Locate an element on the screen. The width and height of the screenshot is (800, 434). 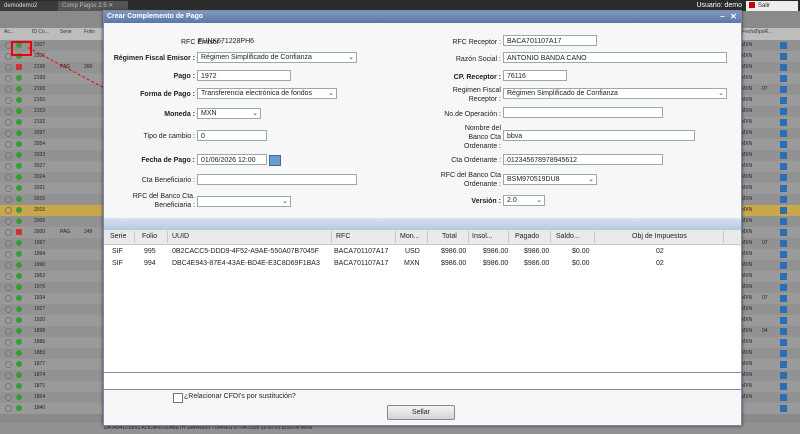
col-folio: Folio is located at coordinates (149, 236).